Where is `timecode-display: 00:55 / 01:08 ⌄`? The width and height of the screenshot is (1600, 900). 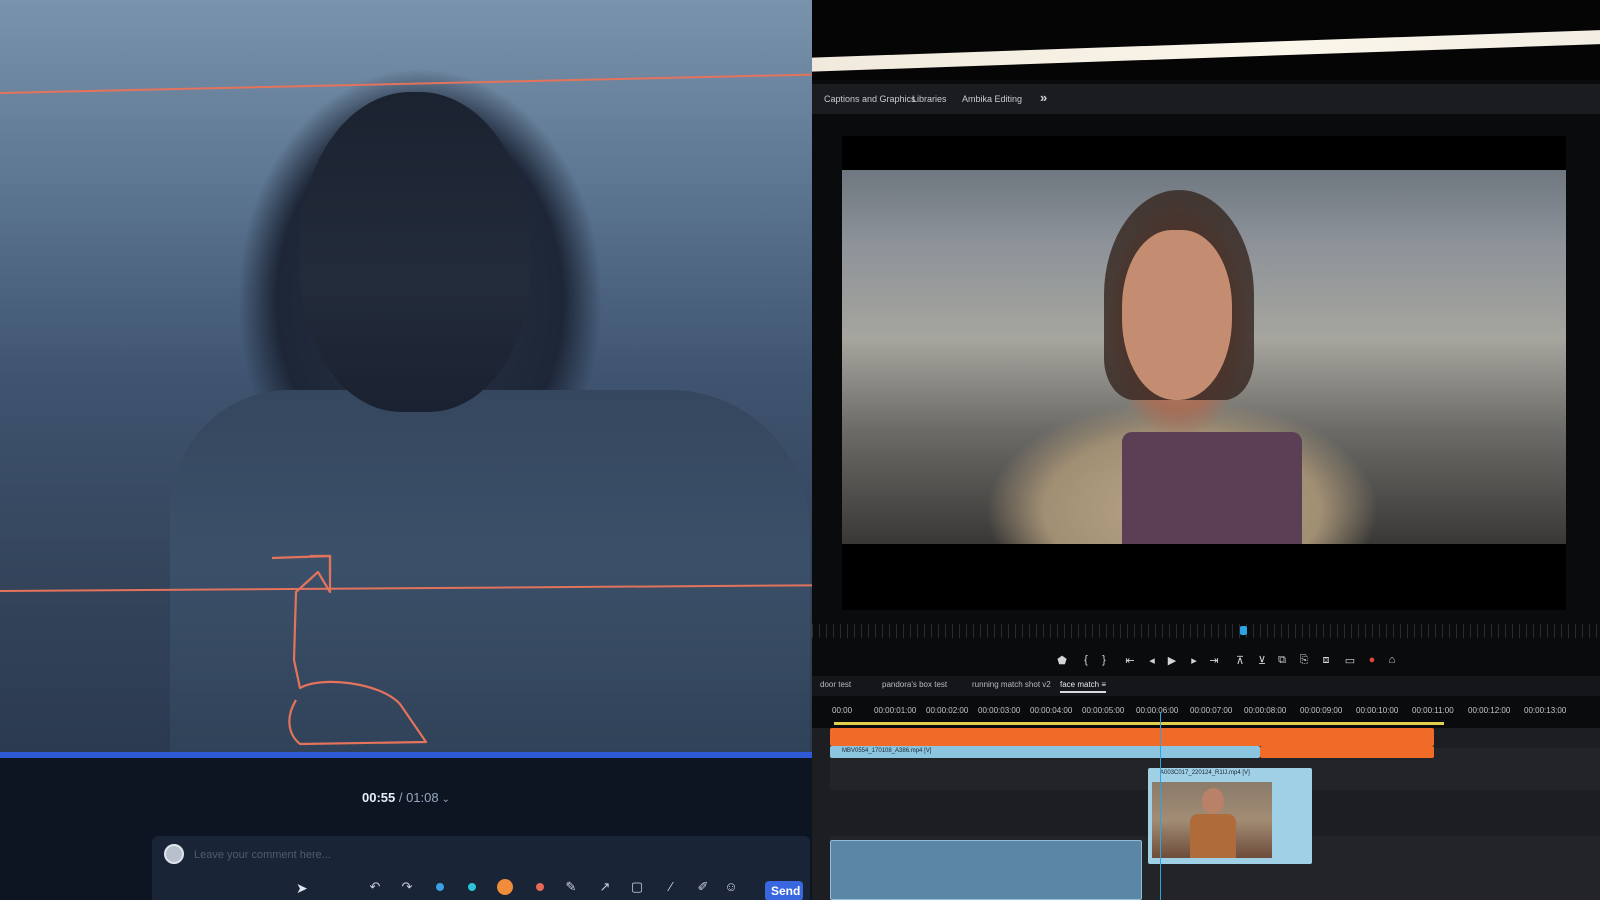
timecode-display: 00:55 / 01:08 ⌄ is located at coordinates (406, 797).